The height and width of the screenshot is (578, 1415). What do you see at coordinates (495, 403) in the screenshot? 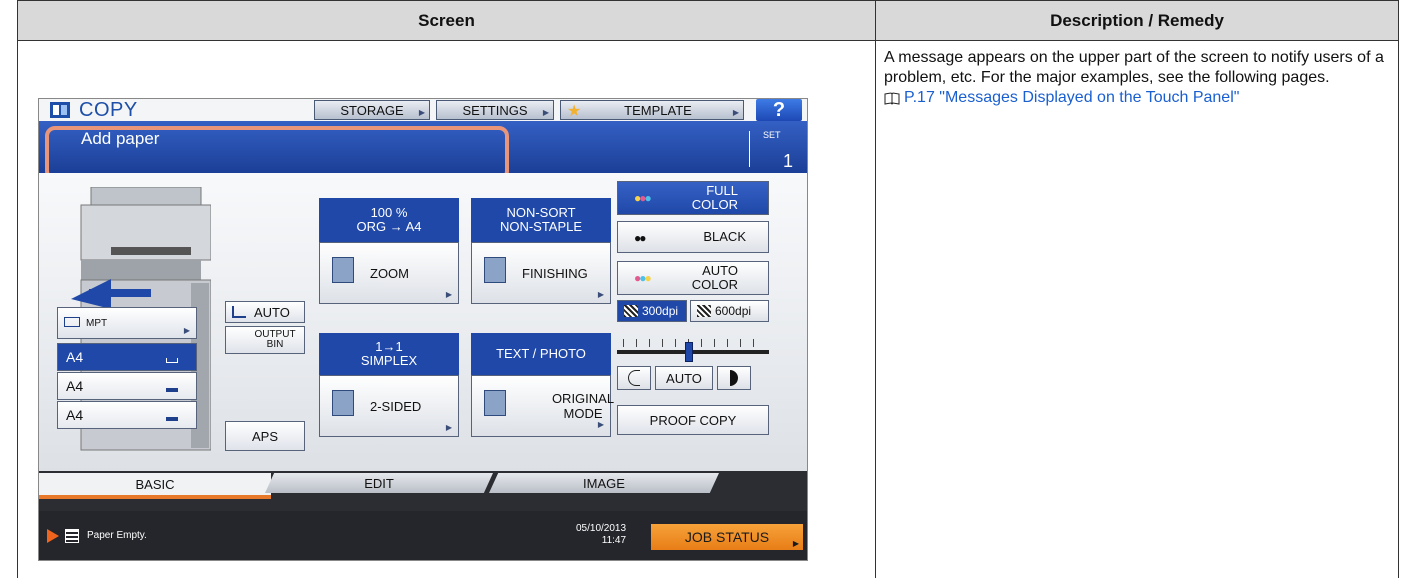
I see `original-mode-icon` at bounding box center [495, 403].